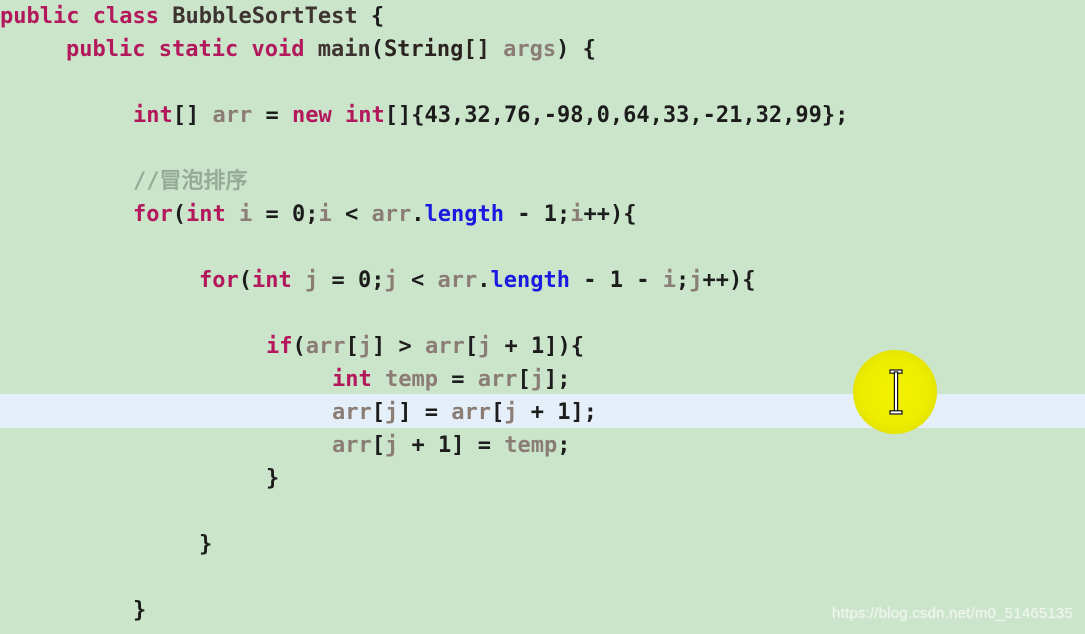 Image resolution: width=1085 pixels, height=634 pixels. I want to click on token-field-length: length, so click(530, 280).